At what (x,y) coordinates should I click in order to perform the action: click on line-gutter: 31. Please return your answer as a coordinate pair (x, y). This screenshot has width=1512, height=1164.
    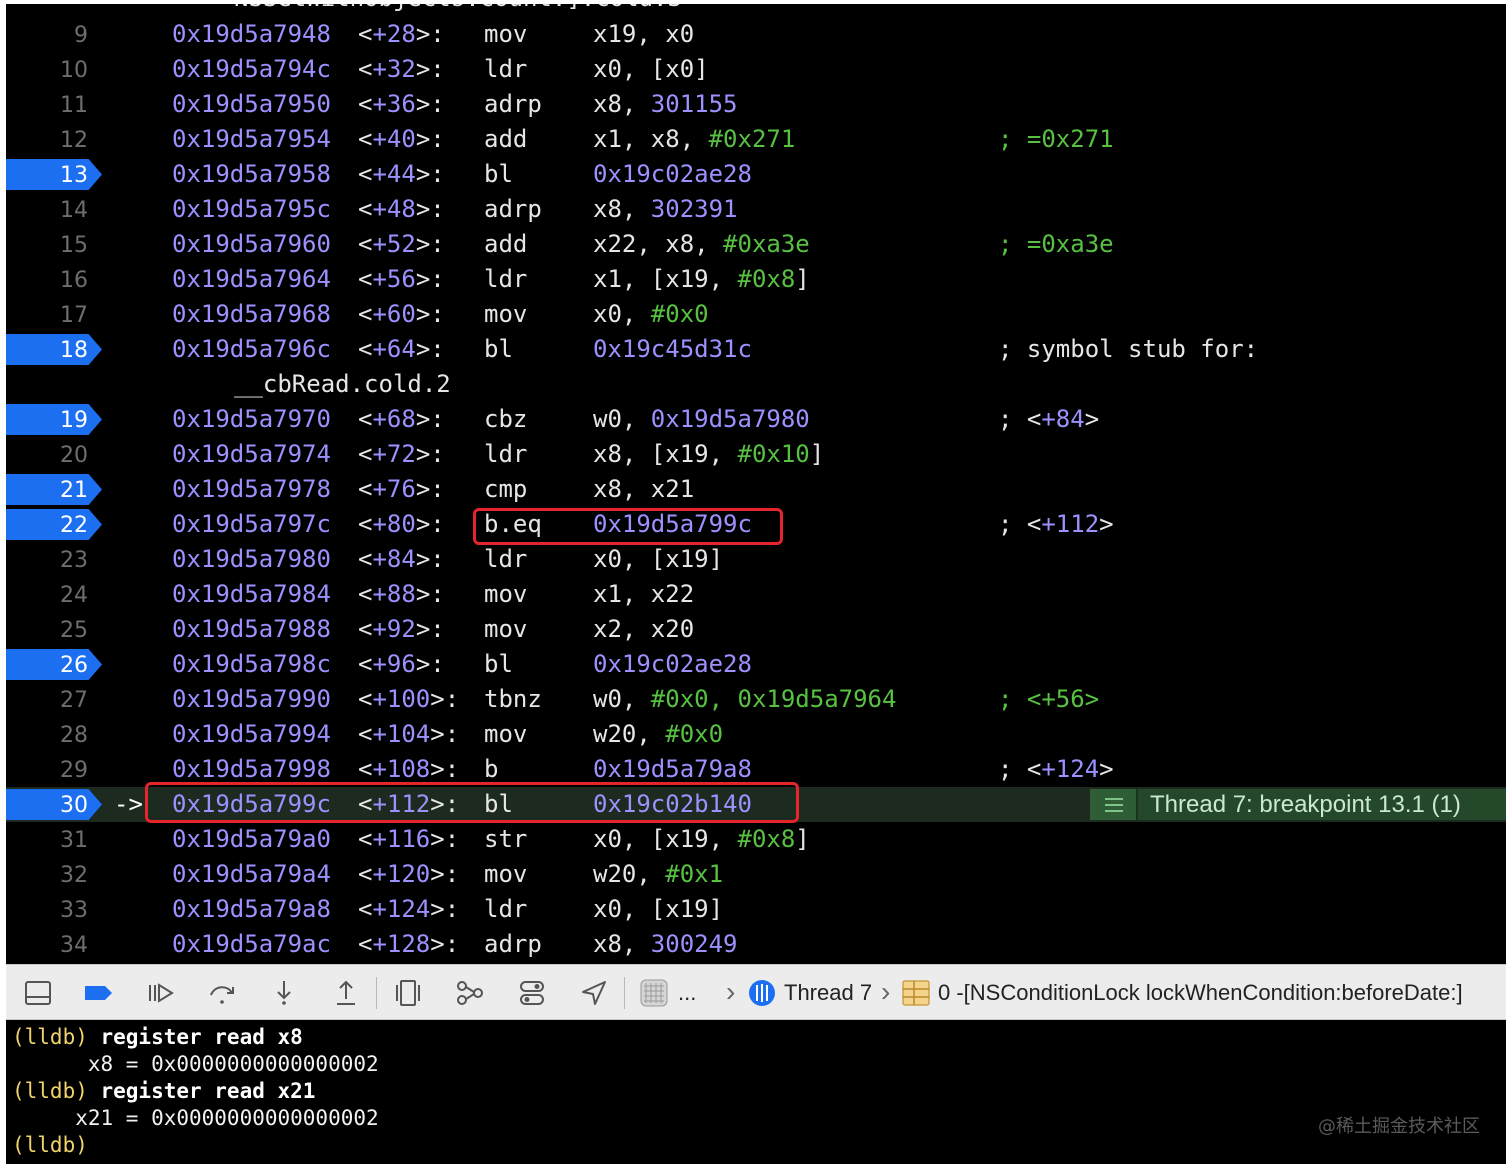
    Looking at the image, I should click on (55, 839).